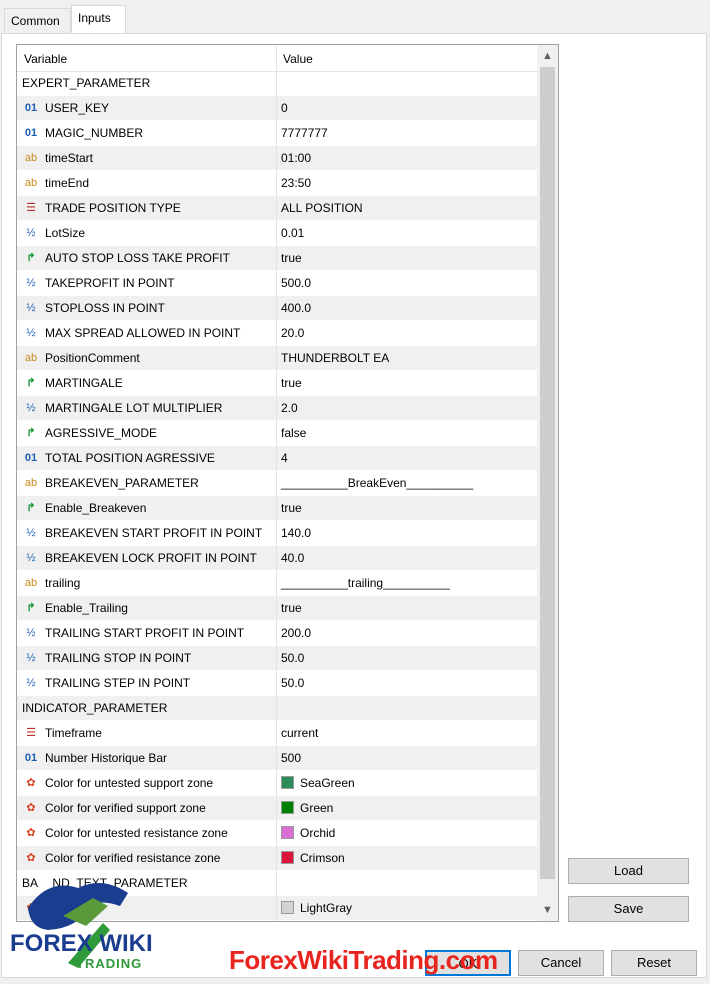  What do you see at coordinates (407, 458) in the screenshot?
I see `param-value-cell: 4` at bounding box center [407, 458].